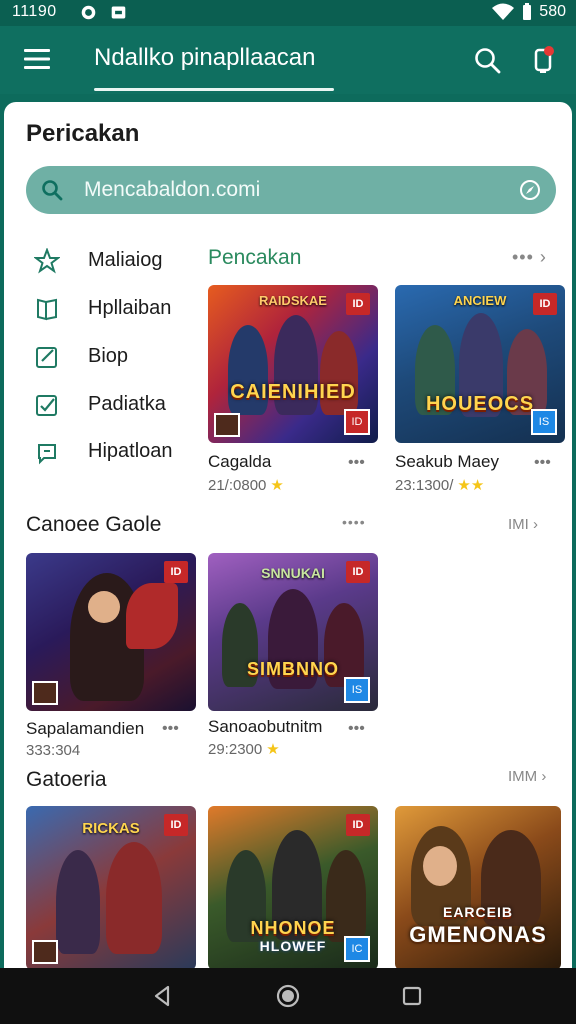 The image size is (576, 1024). Describe the element at coordinates (46, 357) in the screenshot. I see `edit-icon` at that location.